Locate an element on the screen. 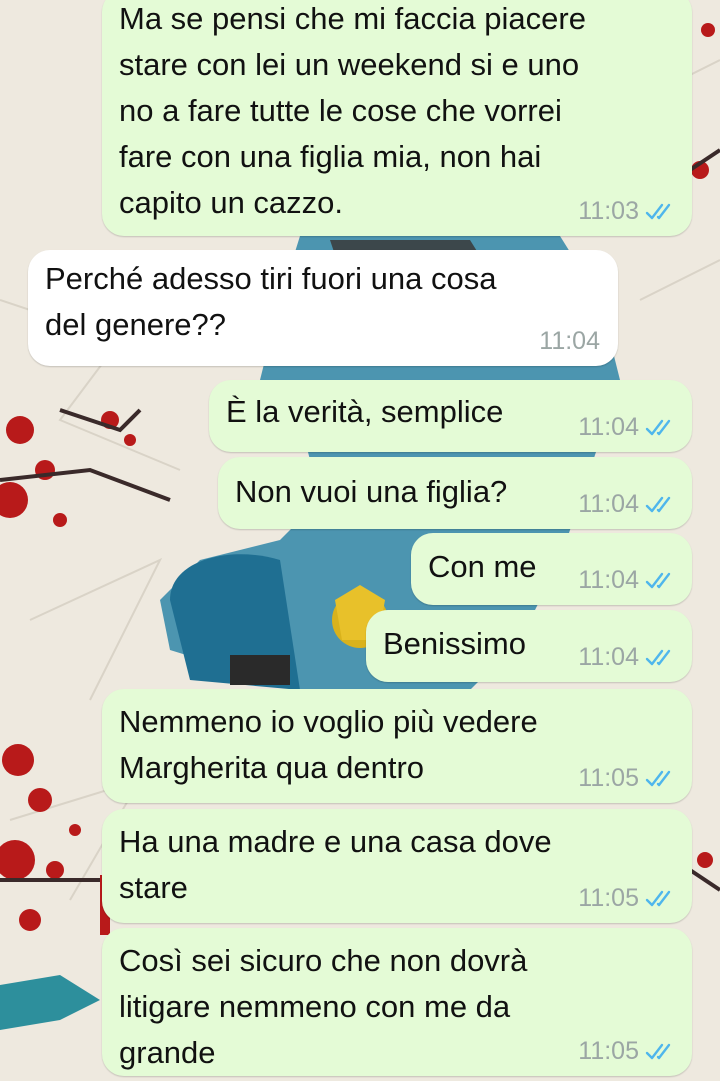  message-text: Non vuoi una figlia? is located at coordinates (371, 491).